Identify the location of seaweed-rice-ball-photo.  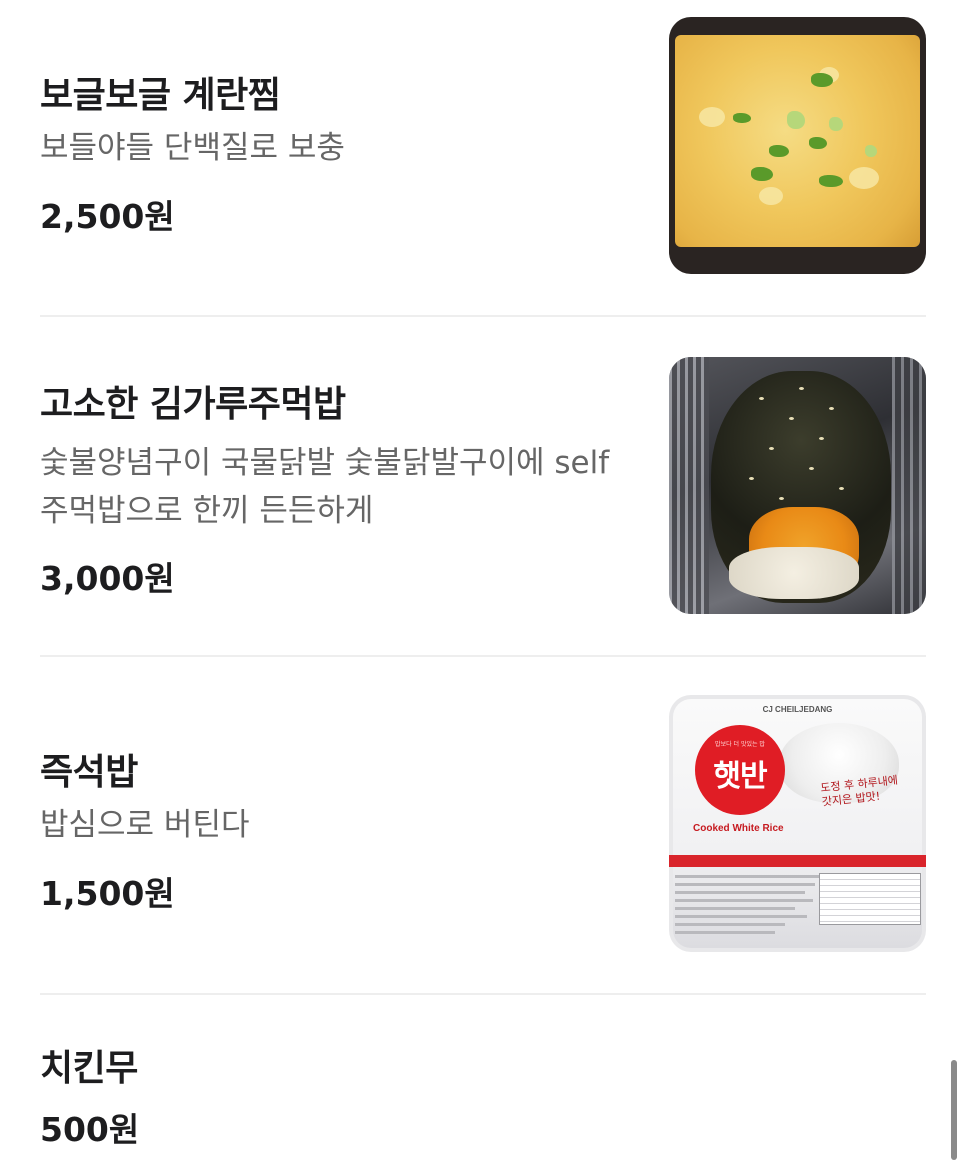
(797, 485).